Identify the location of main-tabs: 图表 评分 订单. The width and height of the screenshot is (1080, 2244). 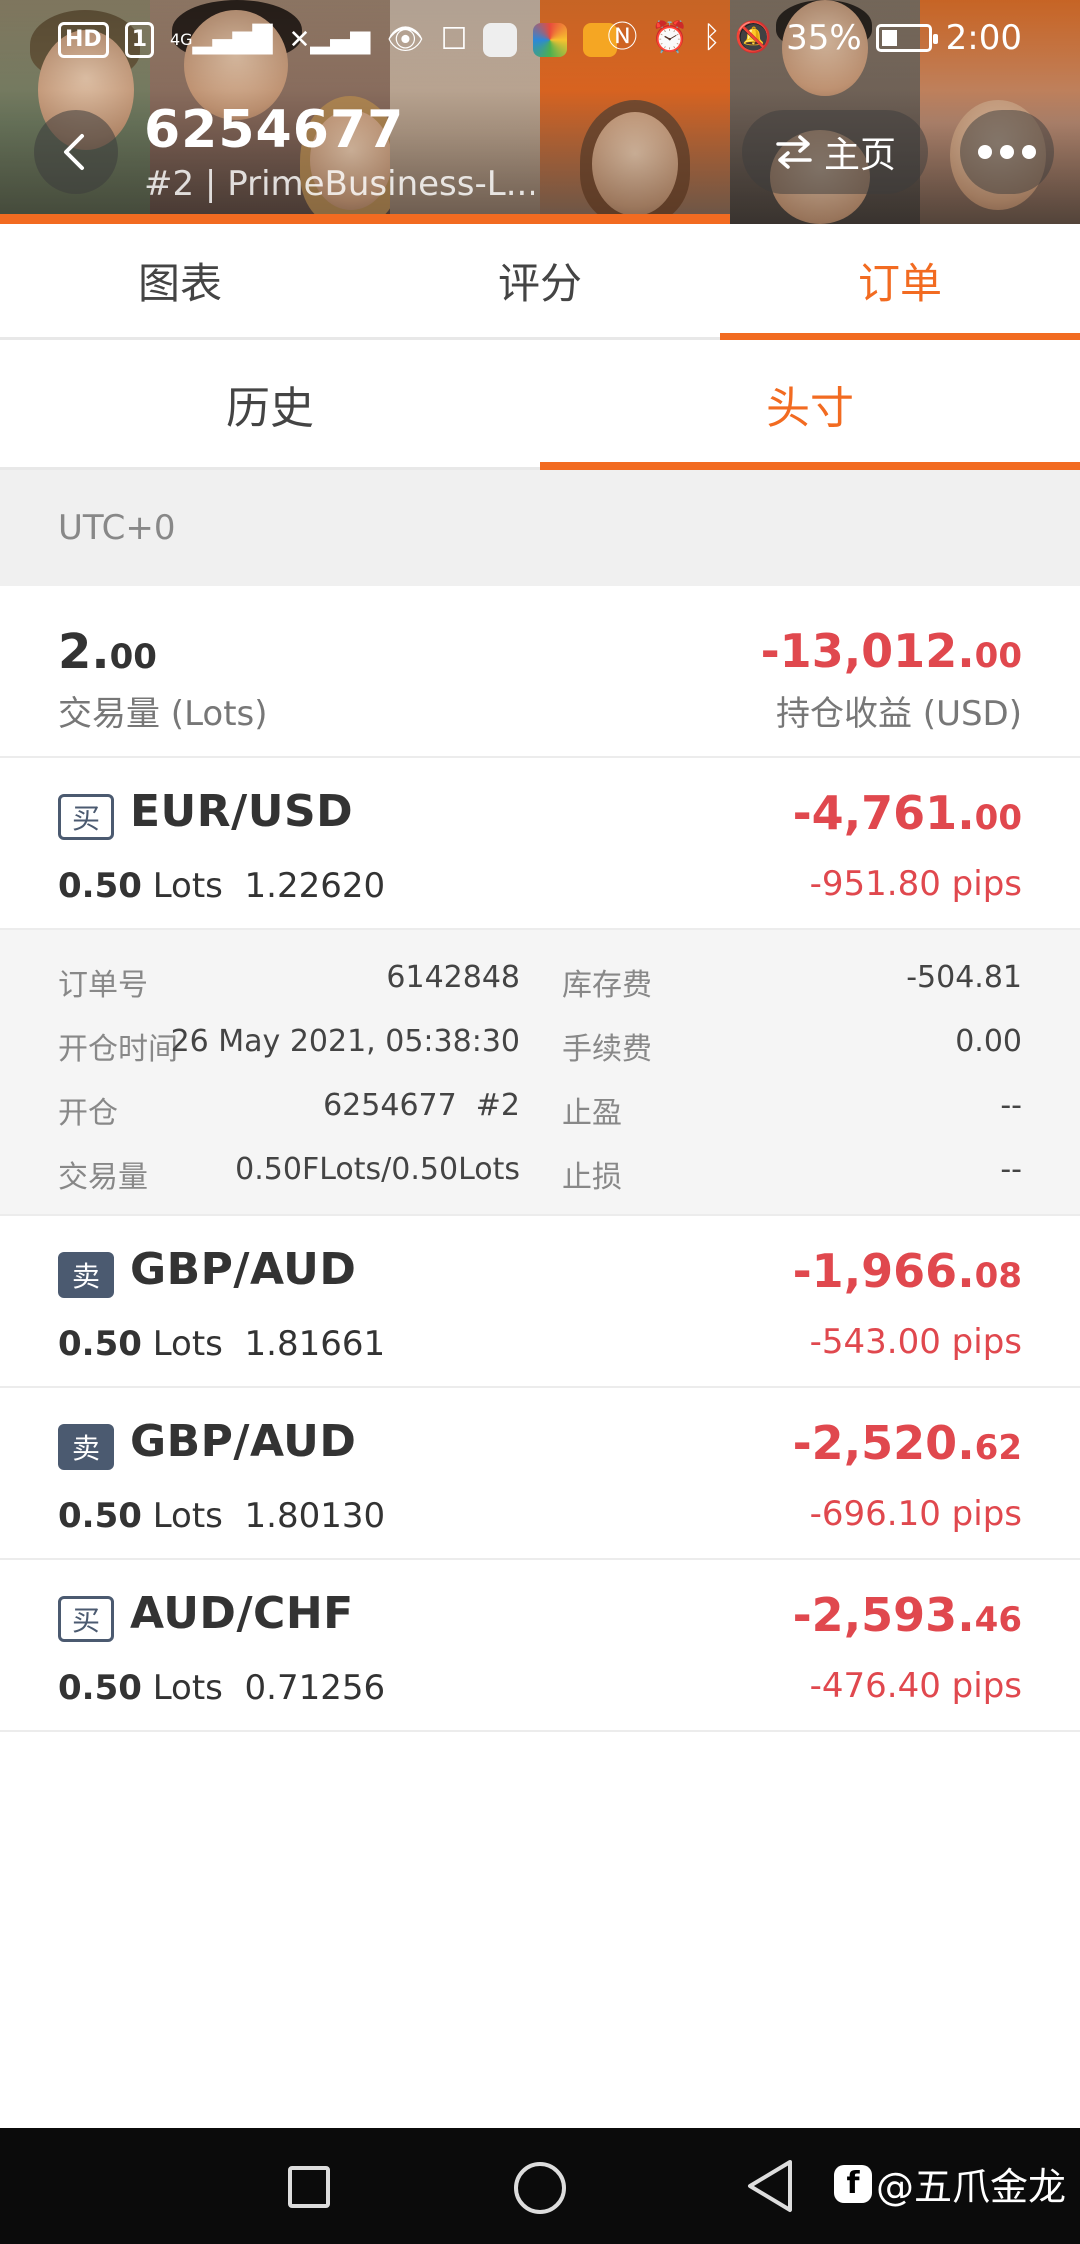
(540, 282).